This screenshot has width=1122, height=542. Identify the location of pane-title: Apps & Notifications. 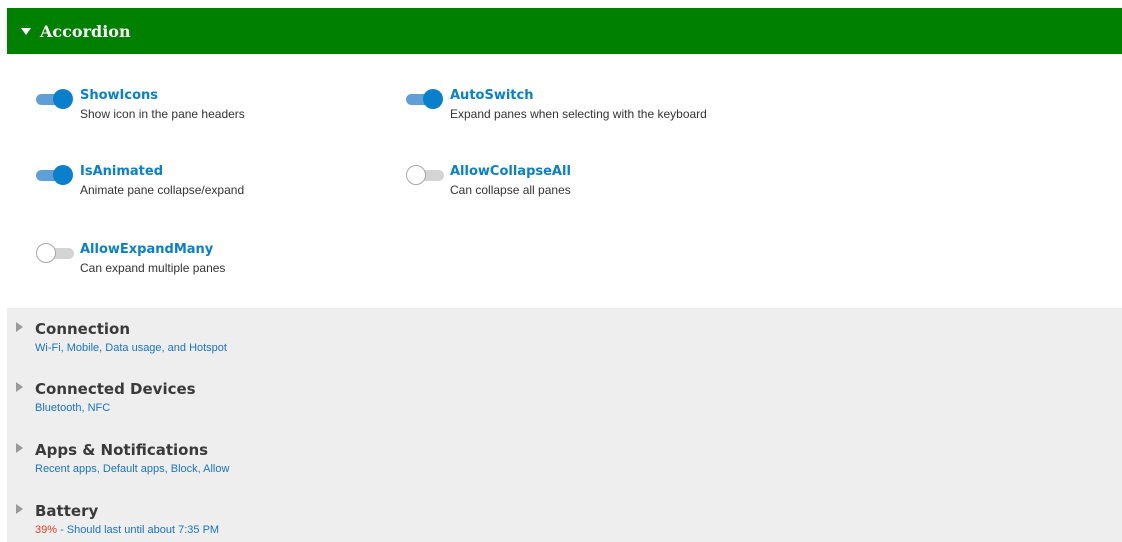
(122, 450).